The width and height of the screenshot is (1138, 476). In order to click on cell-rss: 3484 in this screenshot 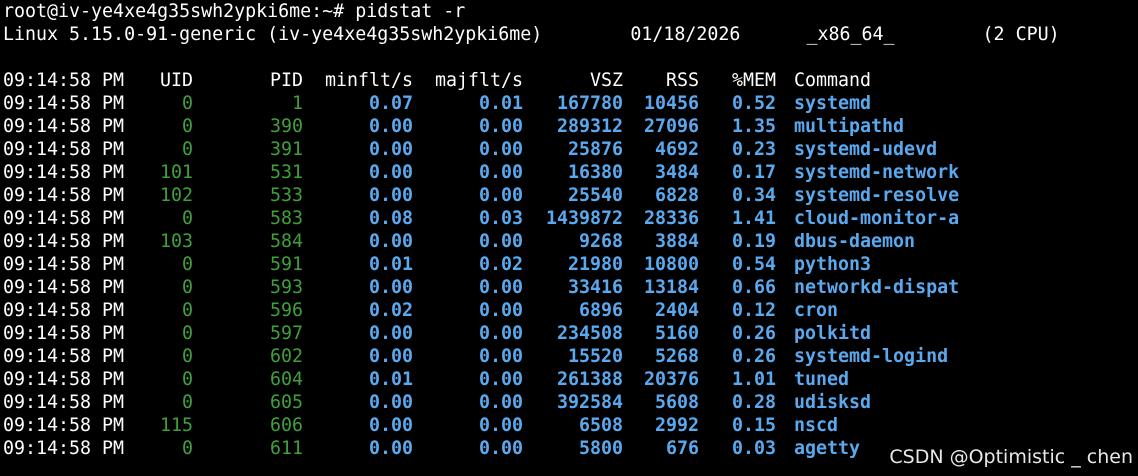, I will do `click(676, 172)`.